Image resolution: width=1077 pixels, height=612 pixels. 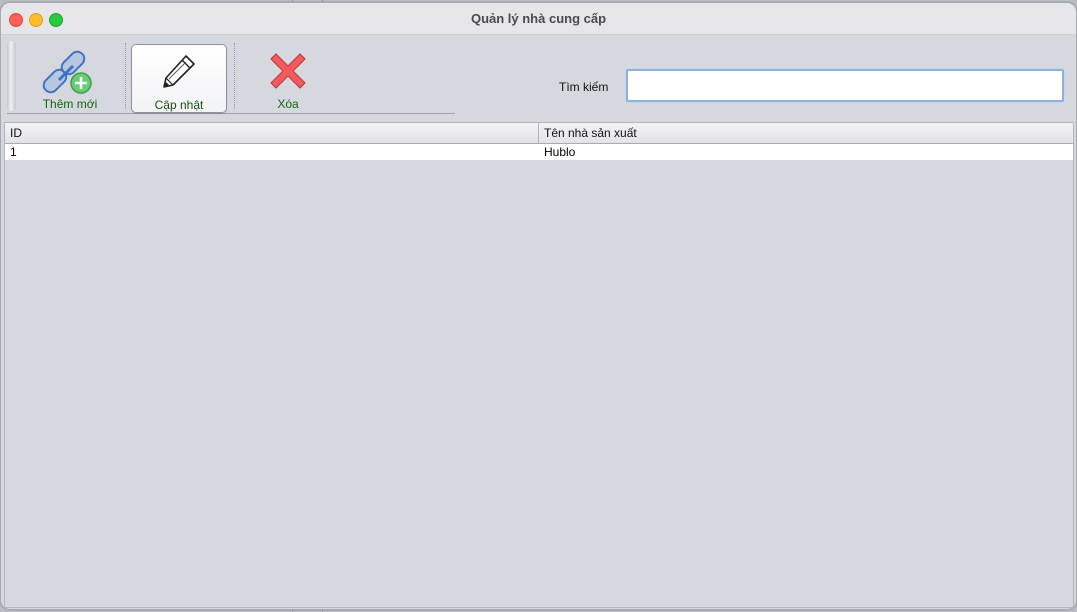 What do you see at coordinates (288, 72) in the screenshot?
I see `delete-x-icon` at bounding box center [288, 72].